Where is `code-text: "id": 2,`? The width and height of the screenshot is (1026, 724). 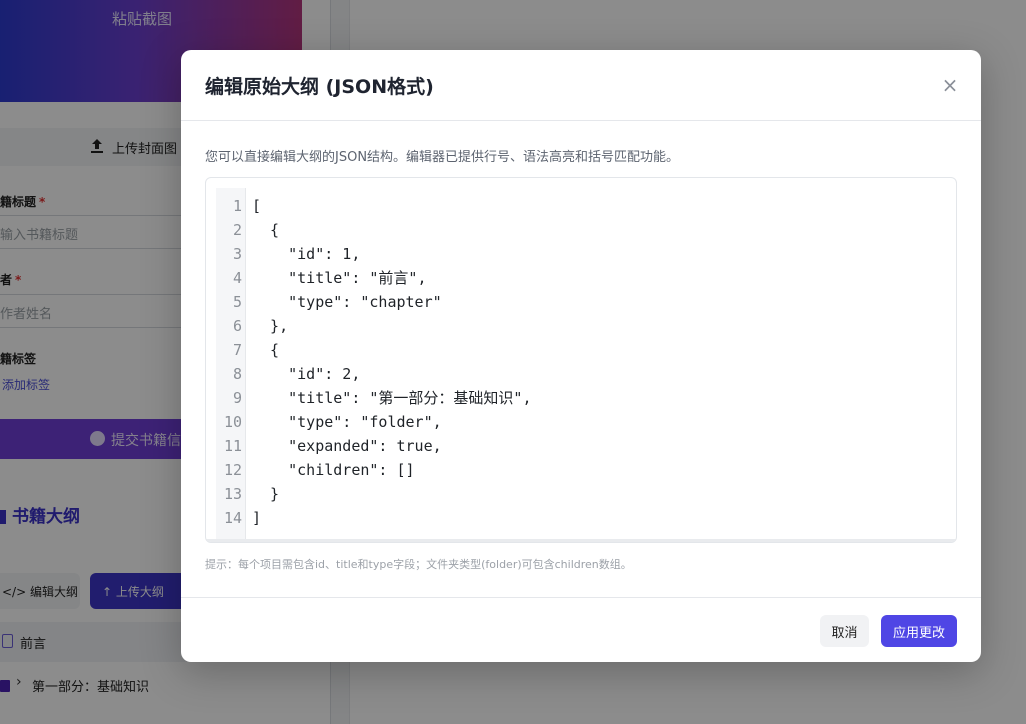 code-text: "id": 2, is located at coordinates (306, 374).